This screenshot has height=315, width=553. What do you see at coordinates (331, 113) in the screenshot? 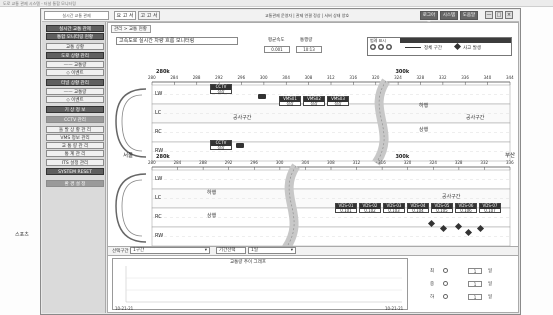
I see `lane-LC` at bounding box center [331, 113].